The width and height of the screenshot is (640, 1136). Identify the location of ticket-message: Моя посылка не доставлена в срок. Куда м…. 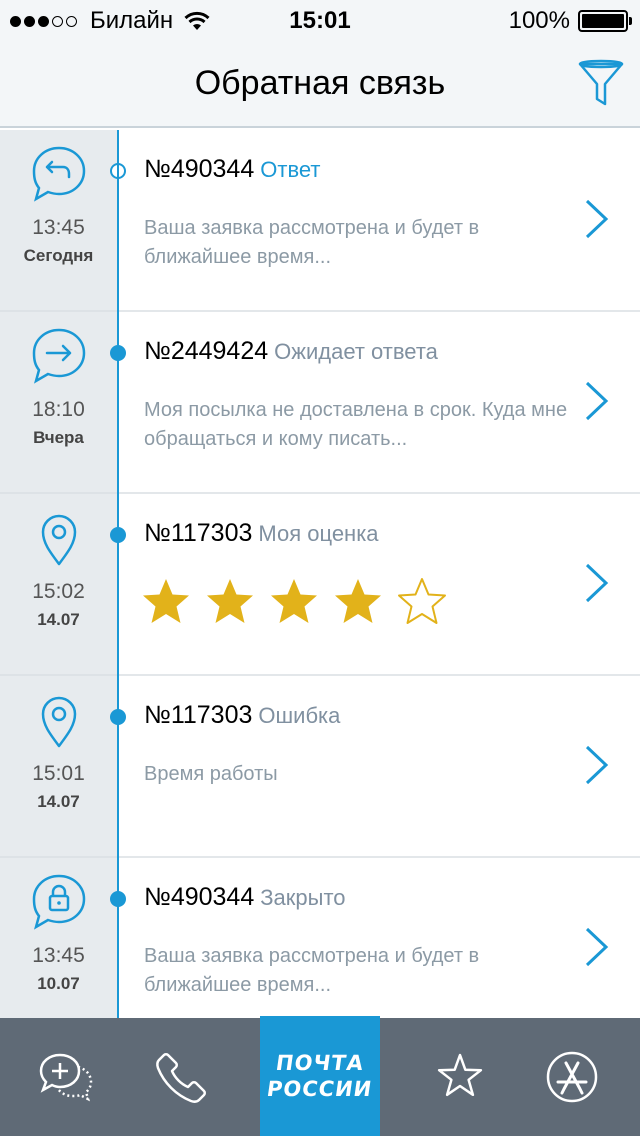
(356, 424).